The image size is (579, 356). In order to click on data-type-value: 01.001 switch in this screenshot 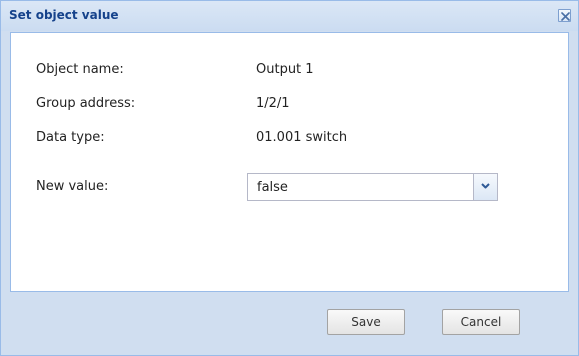, I will do `click(302, 137)`.